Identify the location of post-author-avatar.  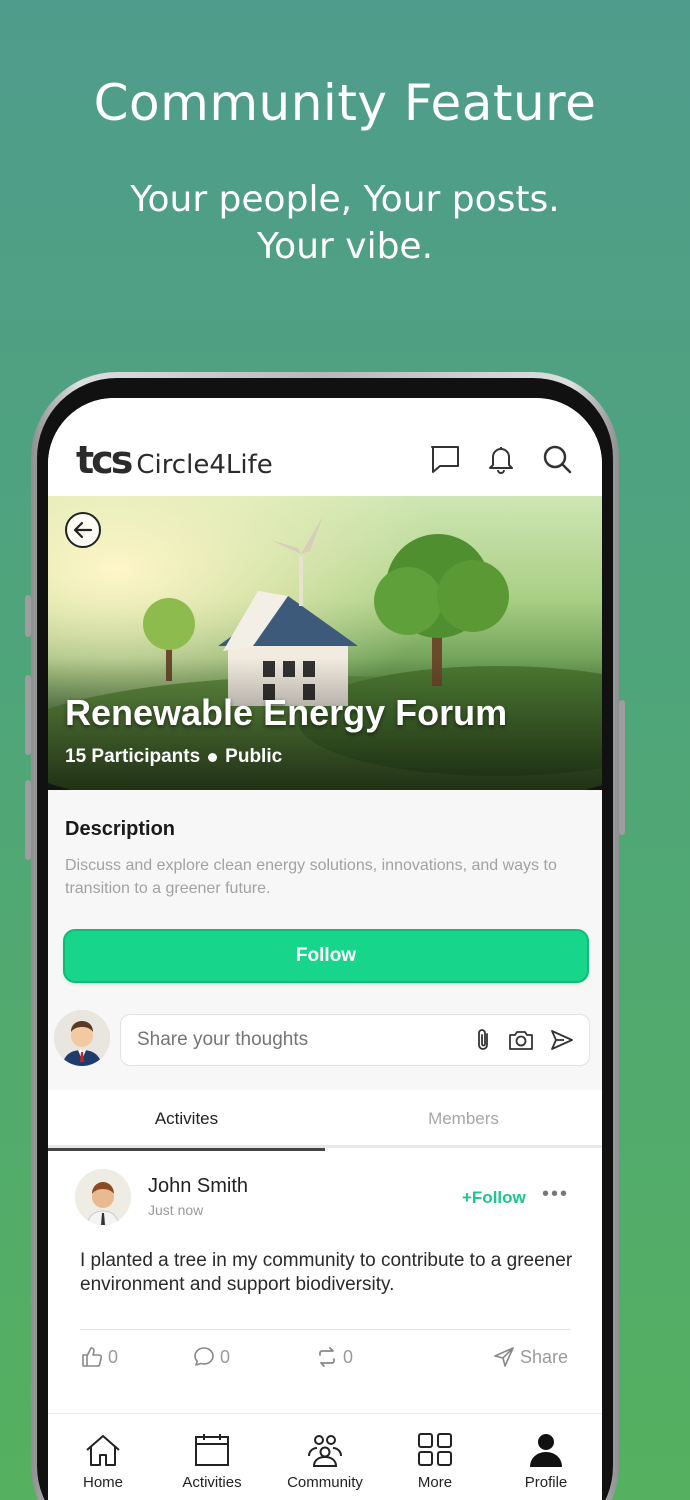
(103, 1197).